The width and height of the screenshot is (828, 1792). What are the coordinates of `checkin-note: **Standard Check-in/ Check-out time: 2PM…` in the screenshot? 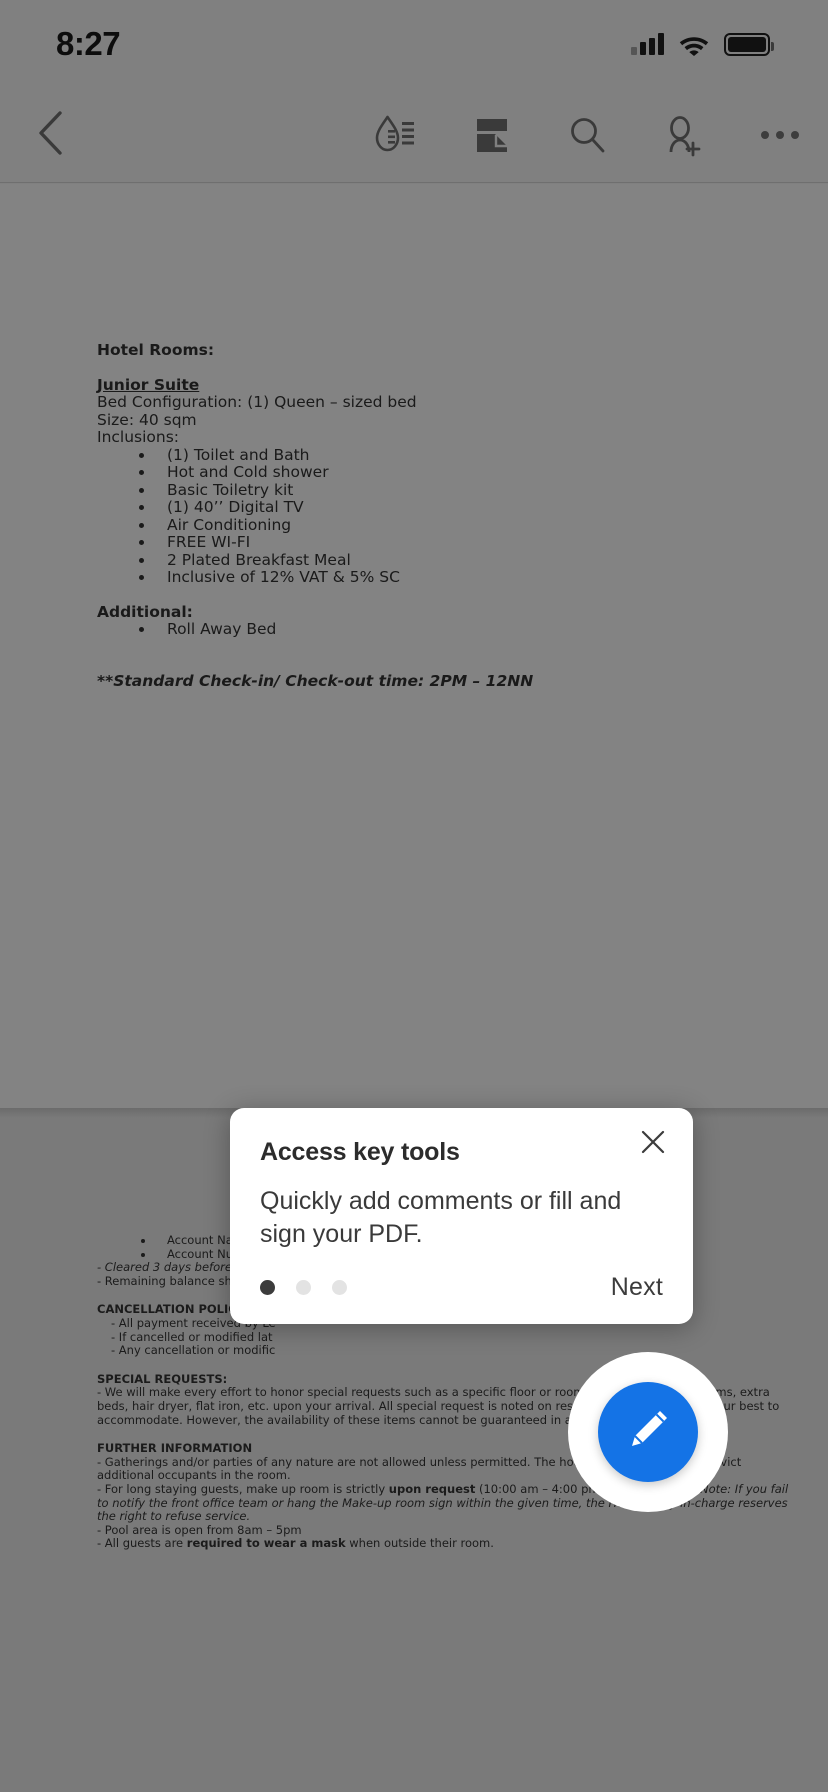 It's located at (315, 680).